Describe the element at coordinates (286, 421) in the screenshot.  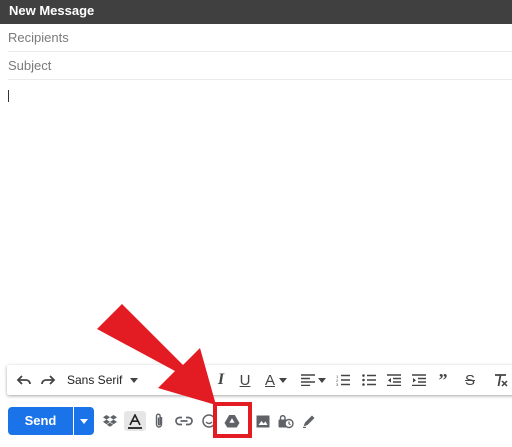
I see `confidential-mode-icon` at that location.